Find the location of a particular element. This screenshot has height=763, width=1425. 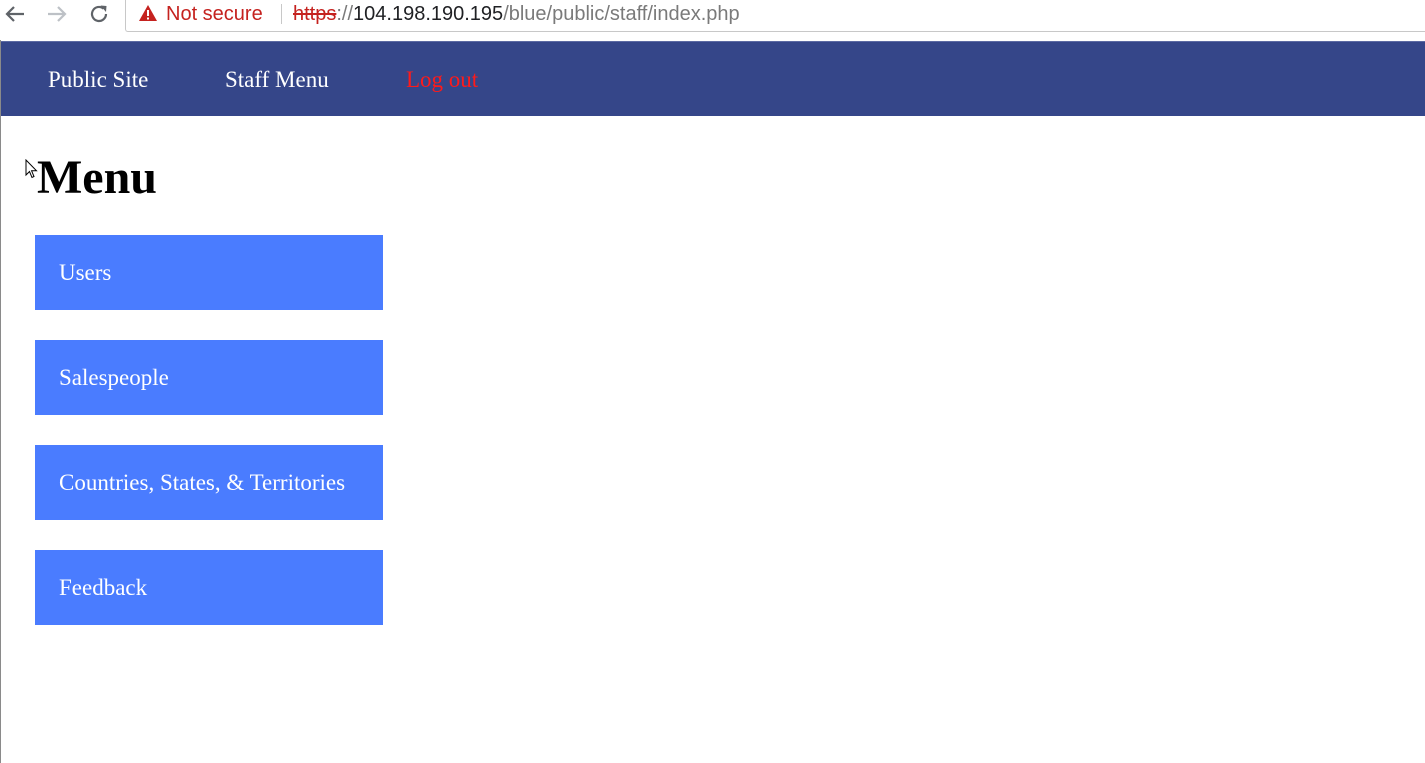

security-label: Not secure is located at coordinates (214, 14).